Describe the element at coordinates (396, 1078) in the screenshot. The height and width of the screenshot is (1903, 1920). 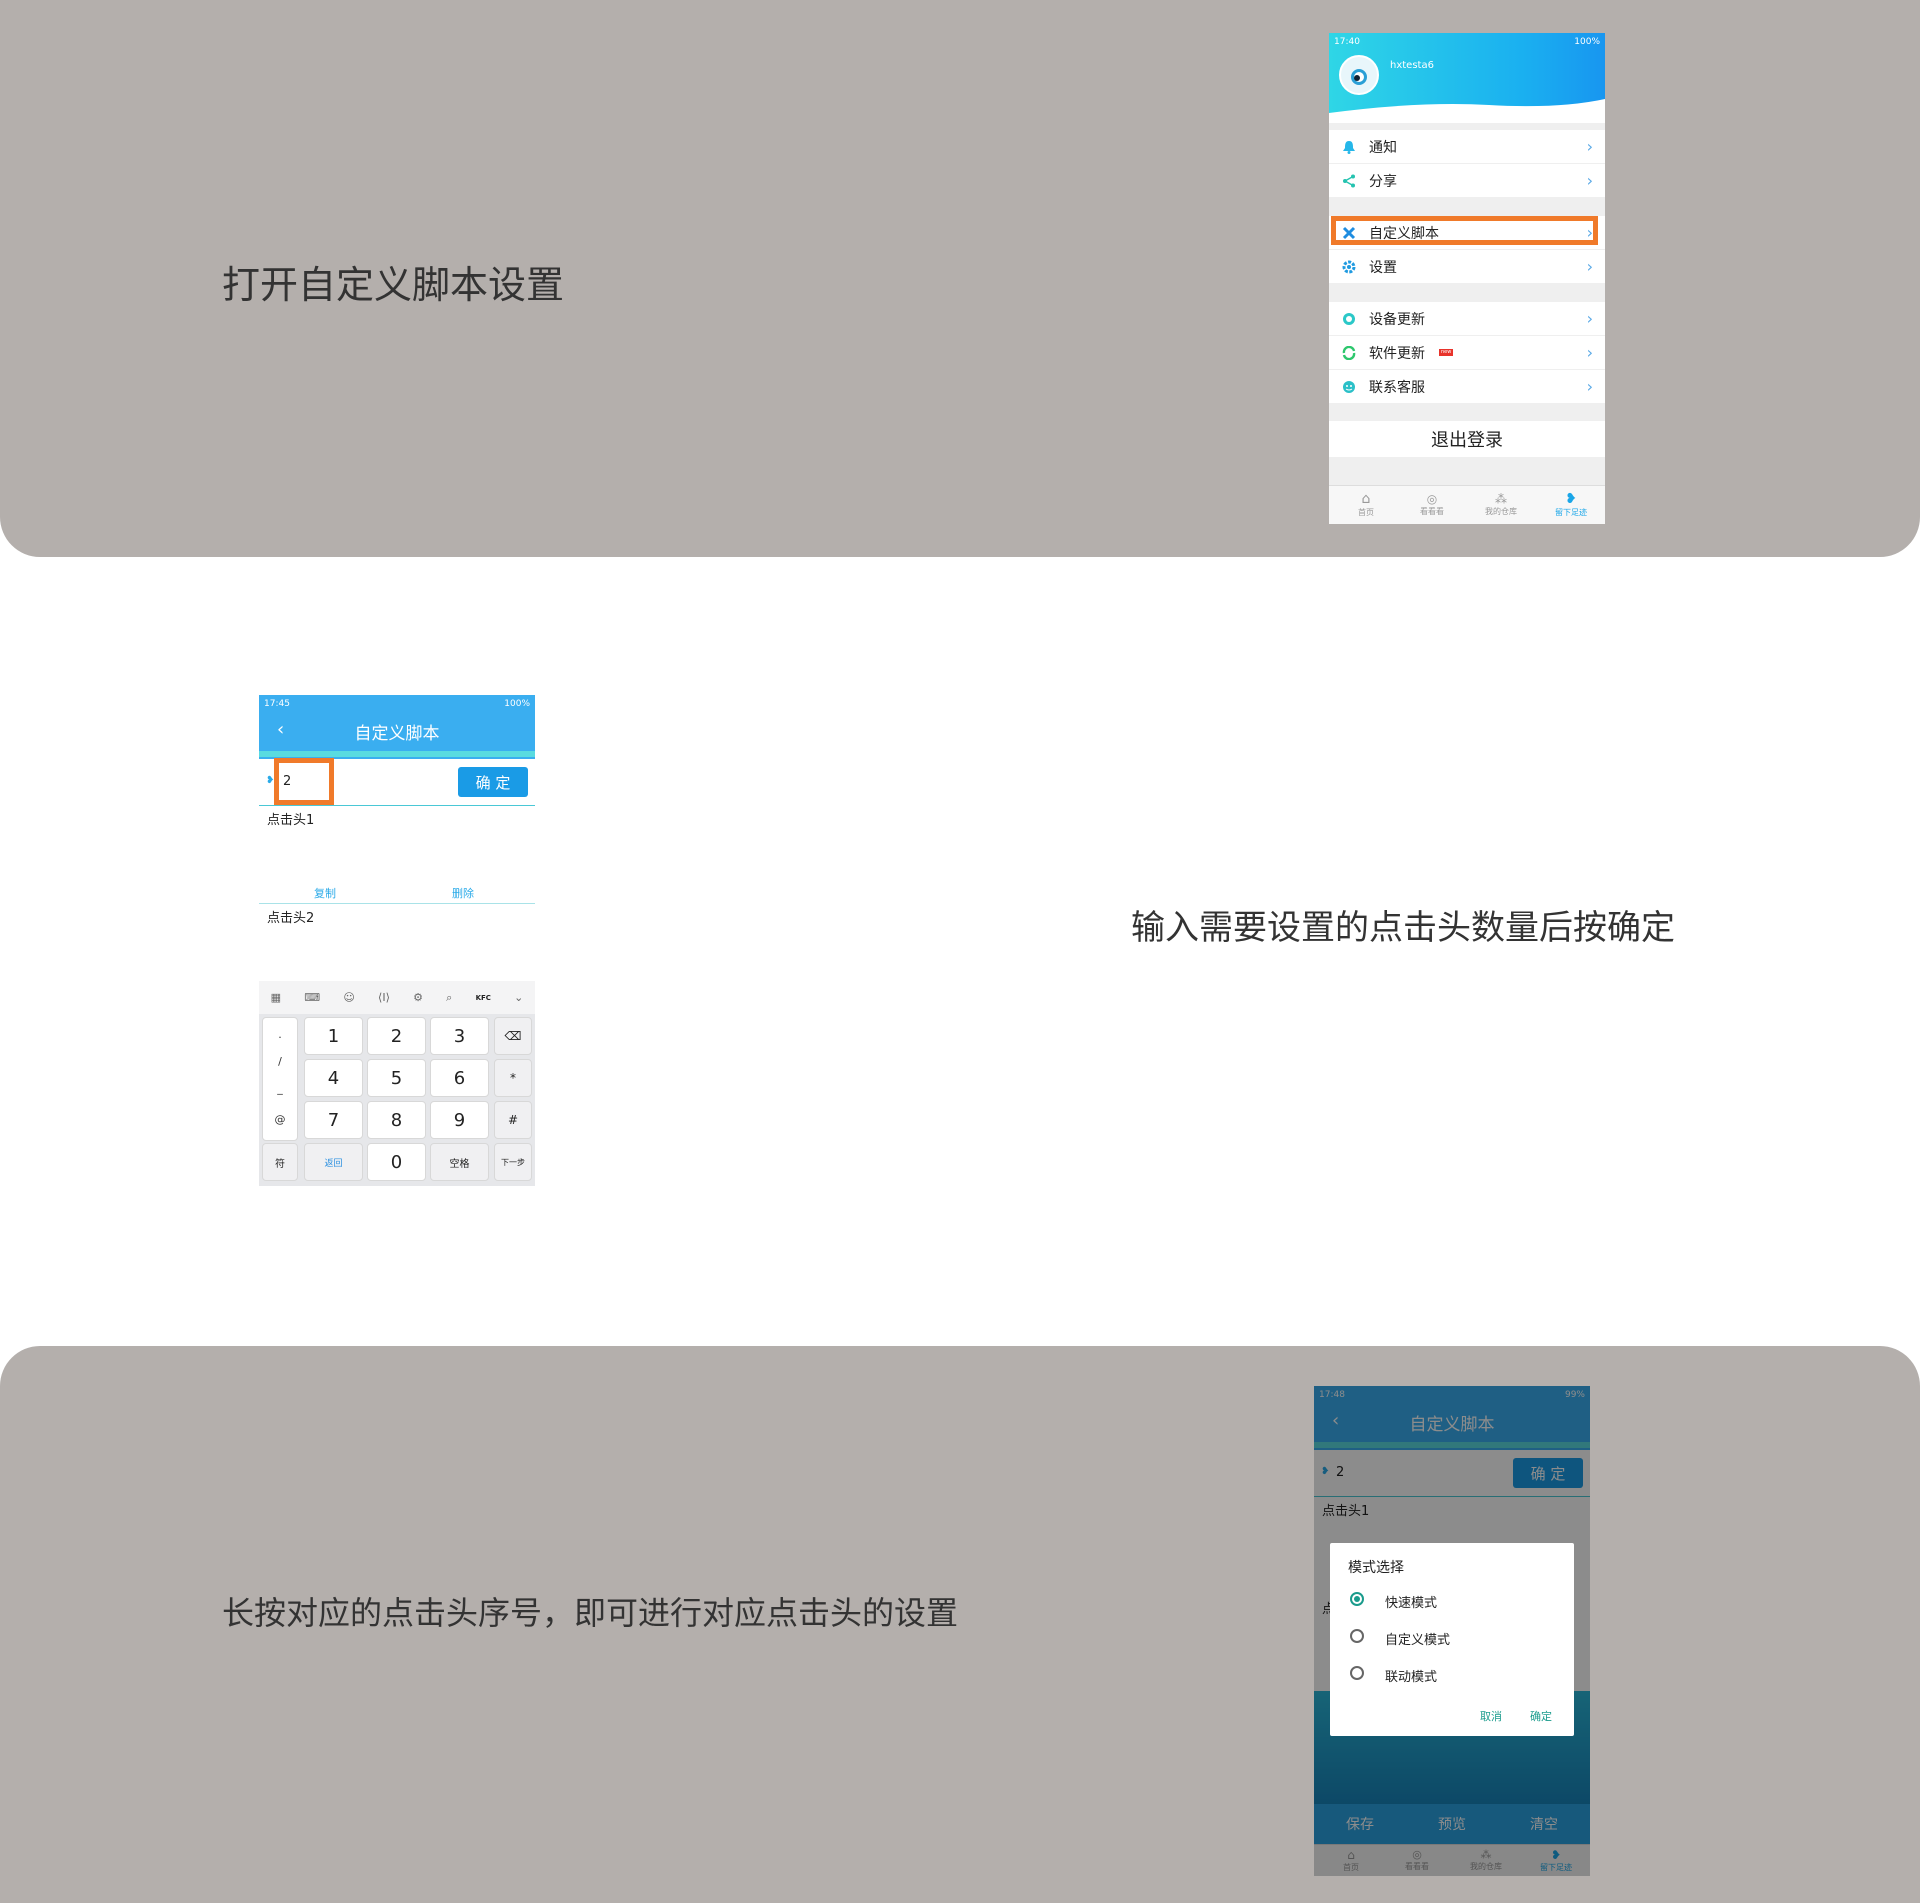
I see `key-5: 5` at that location.